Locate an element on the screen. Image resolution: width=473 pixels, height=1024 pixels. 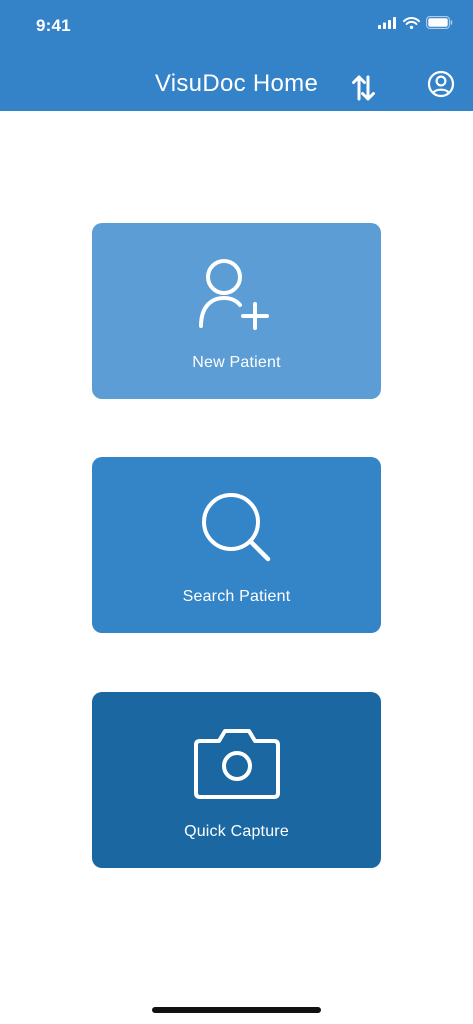
app-header: 9:41 VisuDoc Home is located at coordinates (236, 55).